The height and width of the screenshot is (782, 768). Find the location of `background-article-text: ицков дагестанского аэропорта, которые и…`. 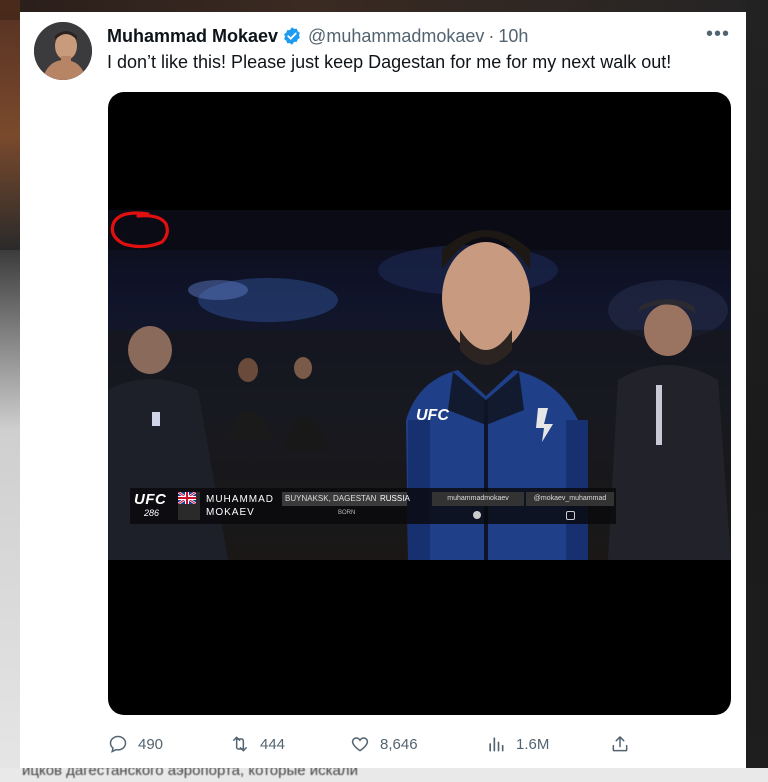

background-article-text: ицков дагестанского аэропорта, которые и… is located at coordinates (190, 773).